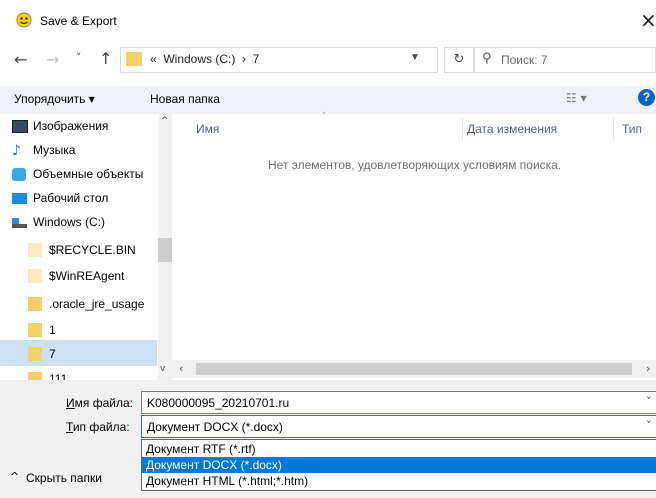 The image size is (656, 498). What do you see at coordinates (20, 126) in the screenshot?
I see `pictures-icon` at bounding box center [20, 126].